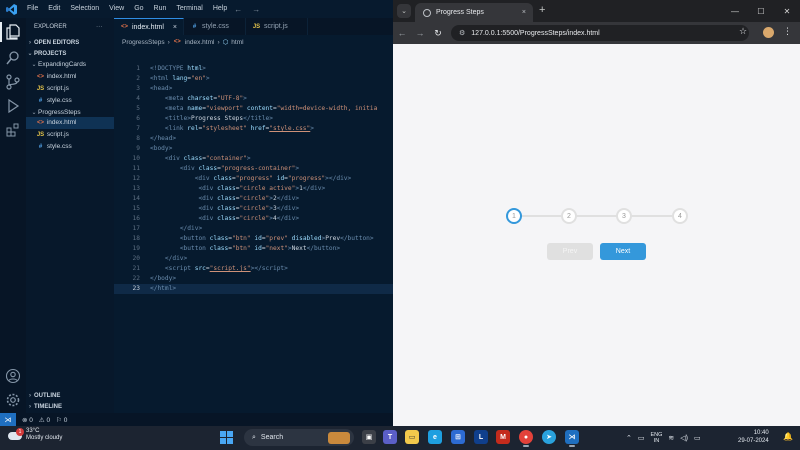 The image size is (800, 450). I want to click on weather-badge: 1, so click(20, 432).